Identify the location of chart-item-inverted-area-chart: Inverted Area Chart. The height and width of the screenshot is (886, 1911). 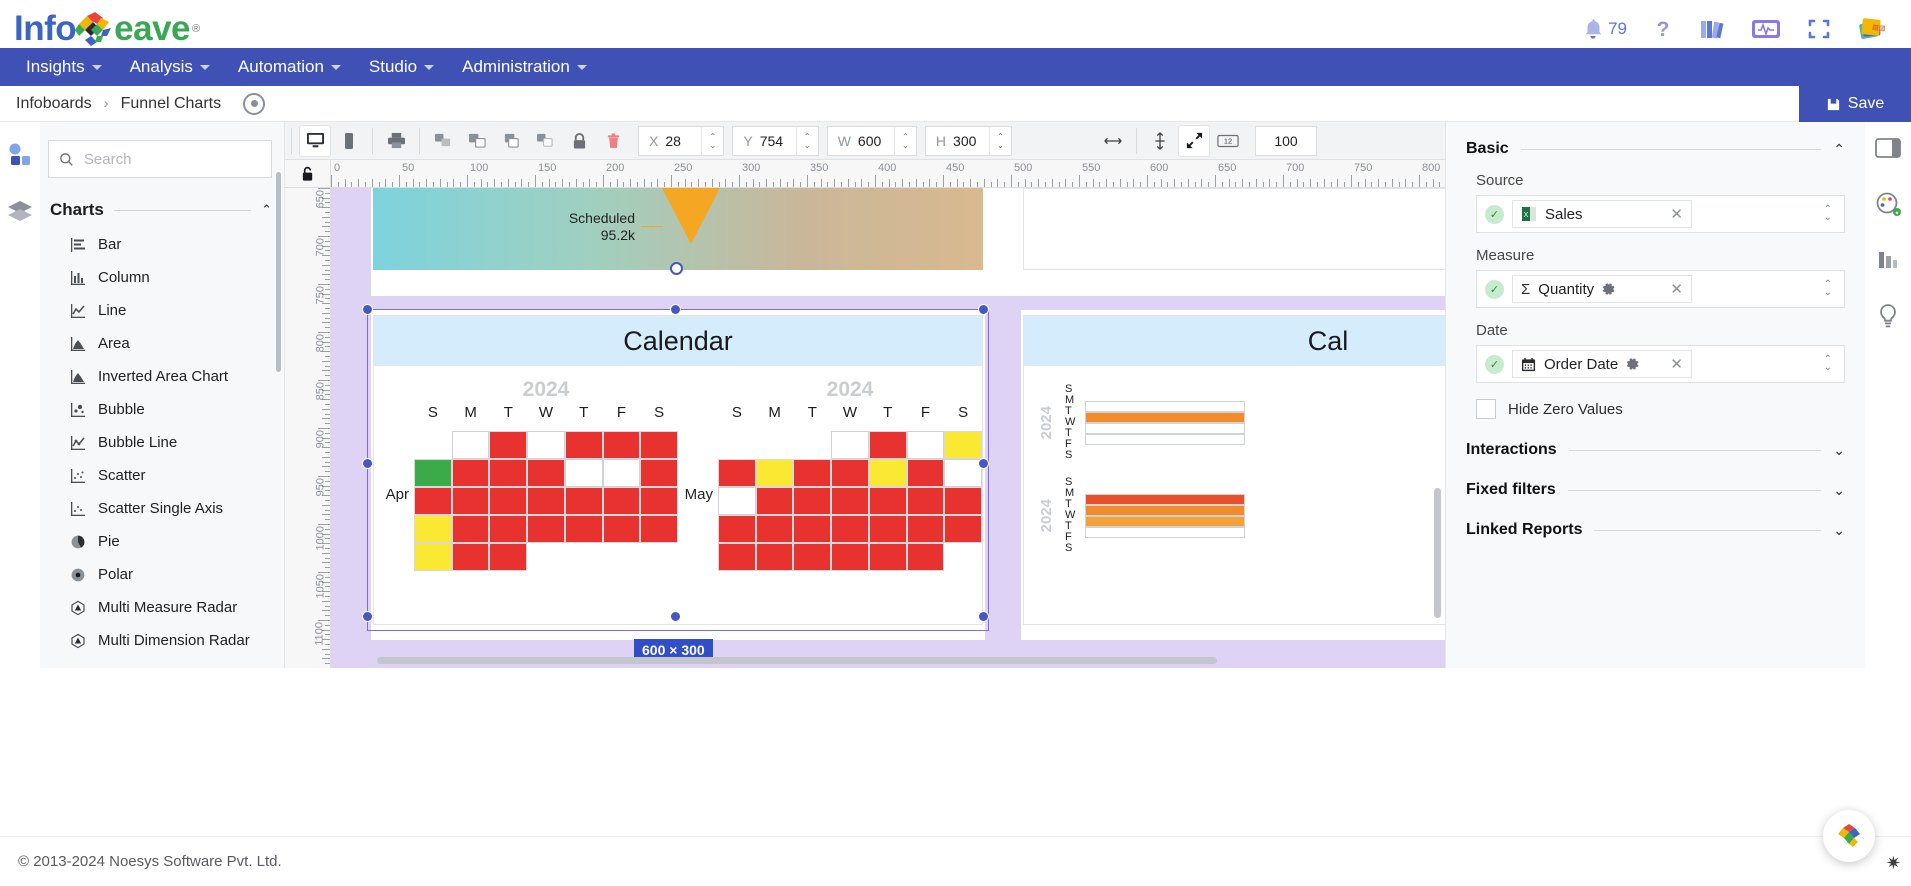
(162, 376).